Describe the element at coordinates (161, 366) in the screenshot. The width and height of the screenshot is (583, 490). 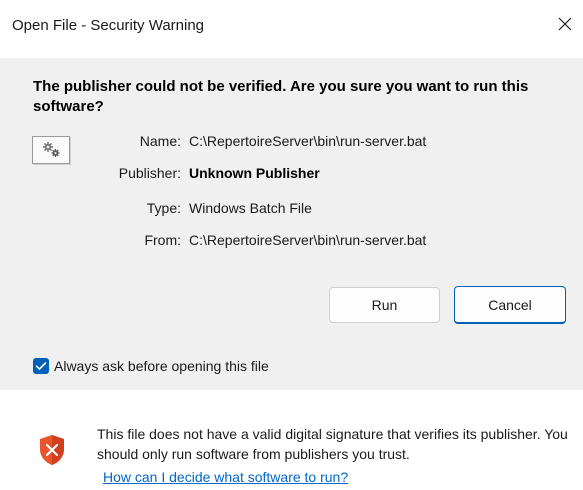
I see `always-ask-label: Always ask before opening this file` at that location.